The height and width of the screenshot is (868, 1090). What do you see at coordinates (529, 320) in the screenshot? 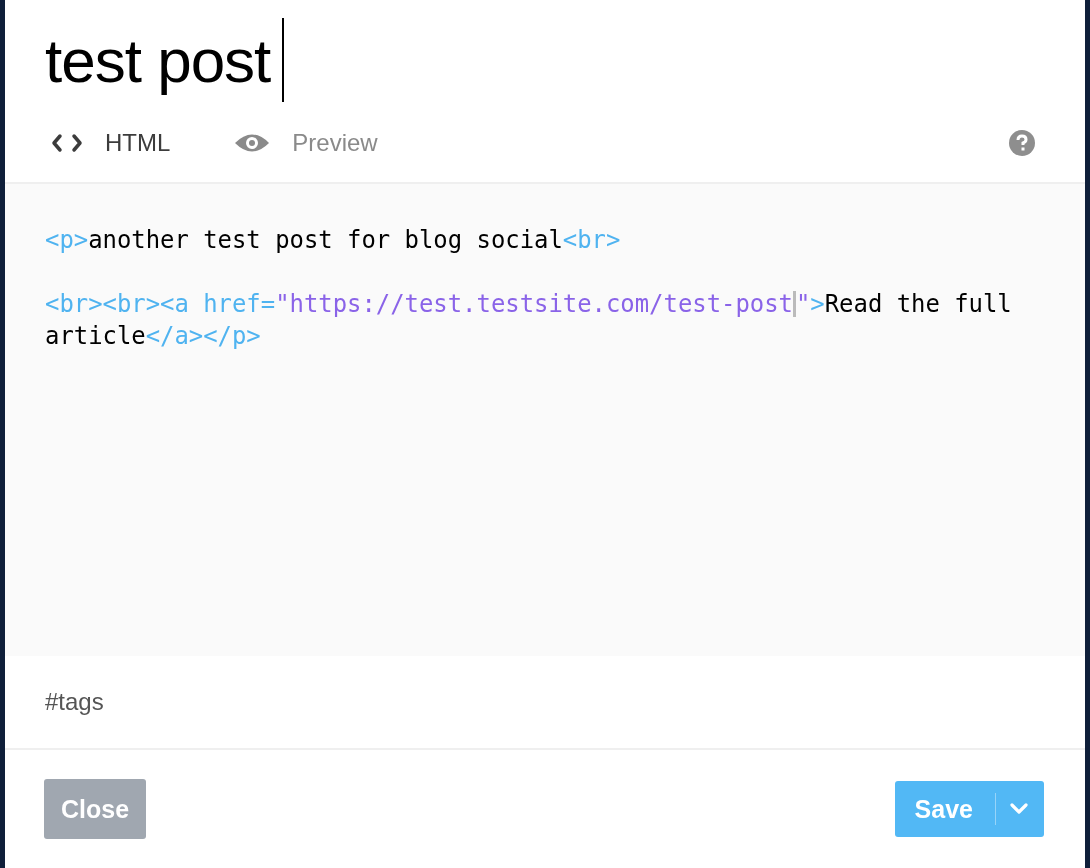
I see `code-line: <br><br><a href="https://test.testsite.com/test-post">Read the full article</a></p>` at bounding box center [529, 320].